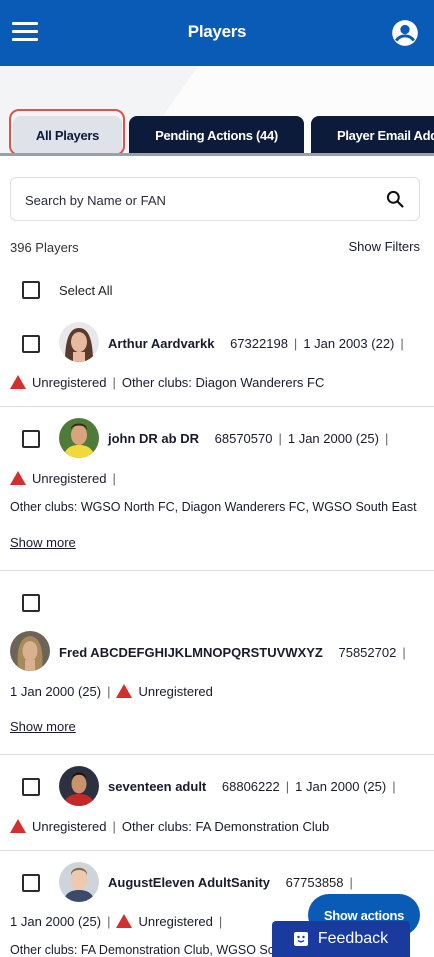  Describe the element at coordinates (216, 135) in the screenshot. I see `tab-pending-actions: Pending Actions (44)` at that location.